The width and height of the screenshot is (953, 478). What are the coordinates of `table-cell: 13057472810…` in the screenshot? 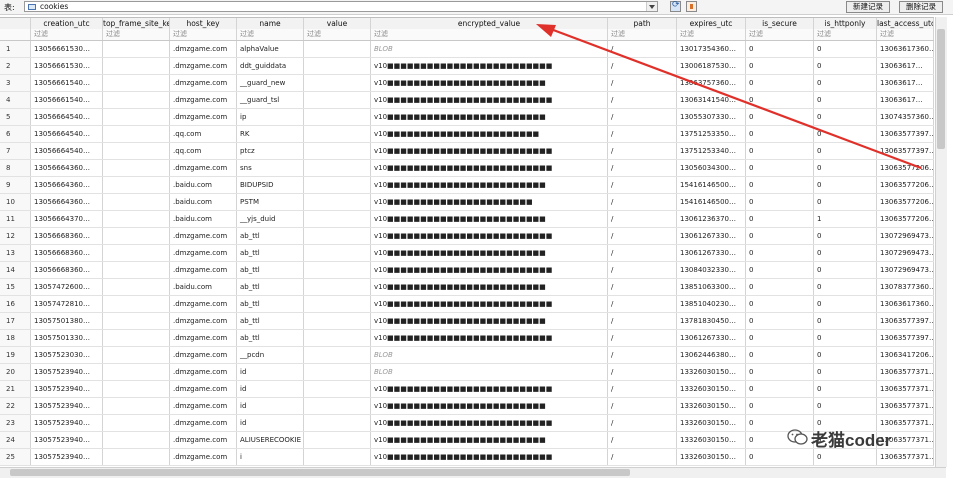 It's located at (67, 304).